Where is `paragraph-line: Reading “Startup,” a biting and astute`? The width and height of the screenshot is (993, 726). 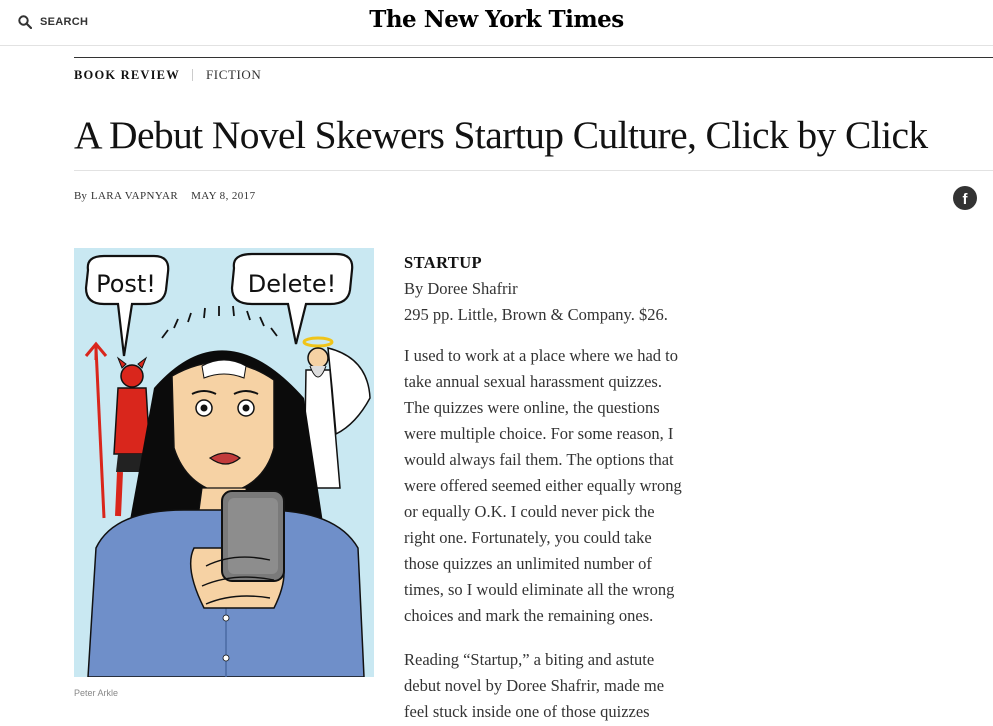 paragraph-line: Reading “Startup,” a biting and astute is located at coordinates (529, 659).